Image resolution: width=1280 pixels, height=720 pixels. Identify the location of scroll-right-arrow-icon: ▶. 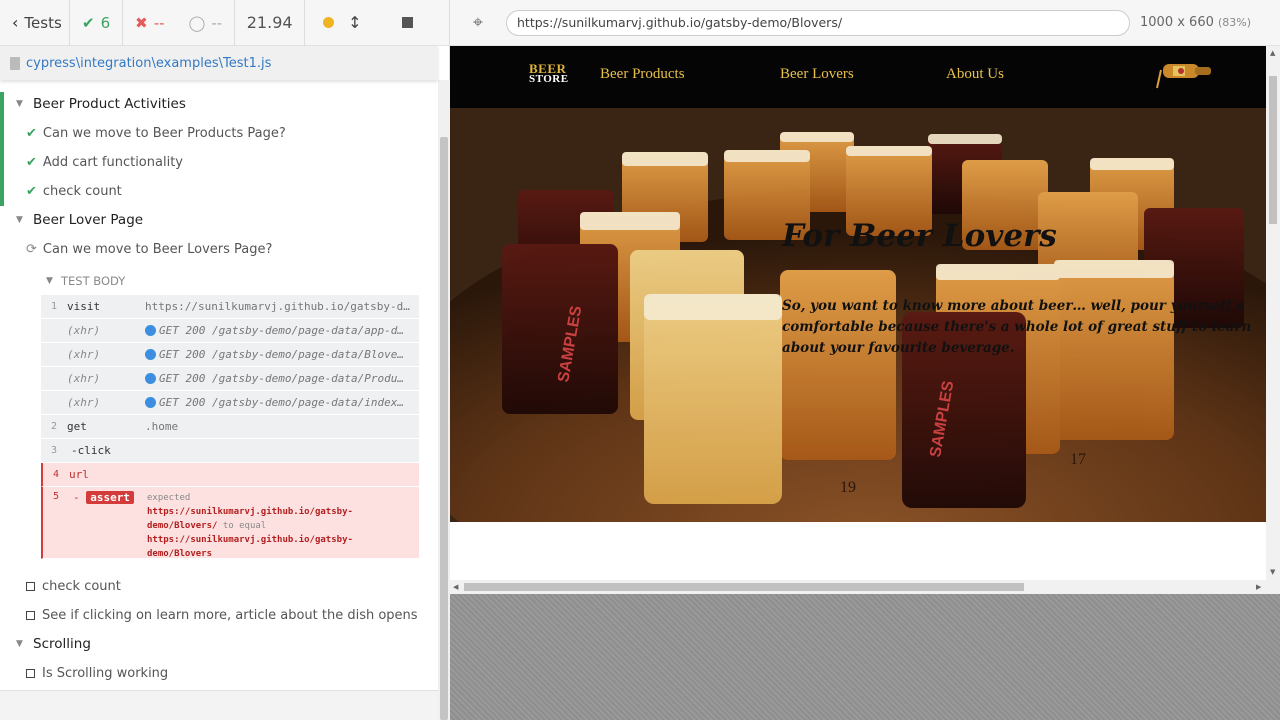
(1258, 587).